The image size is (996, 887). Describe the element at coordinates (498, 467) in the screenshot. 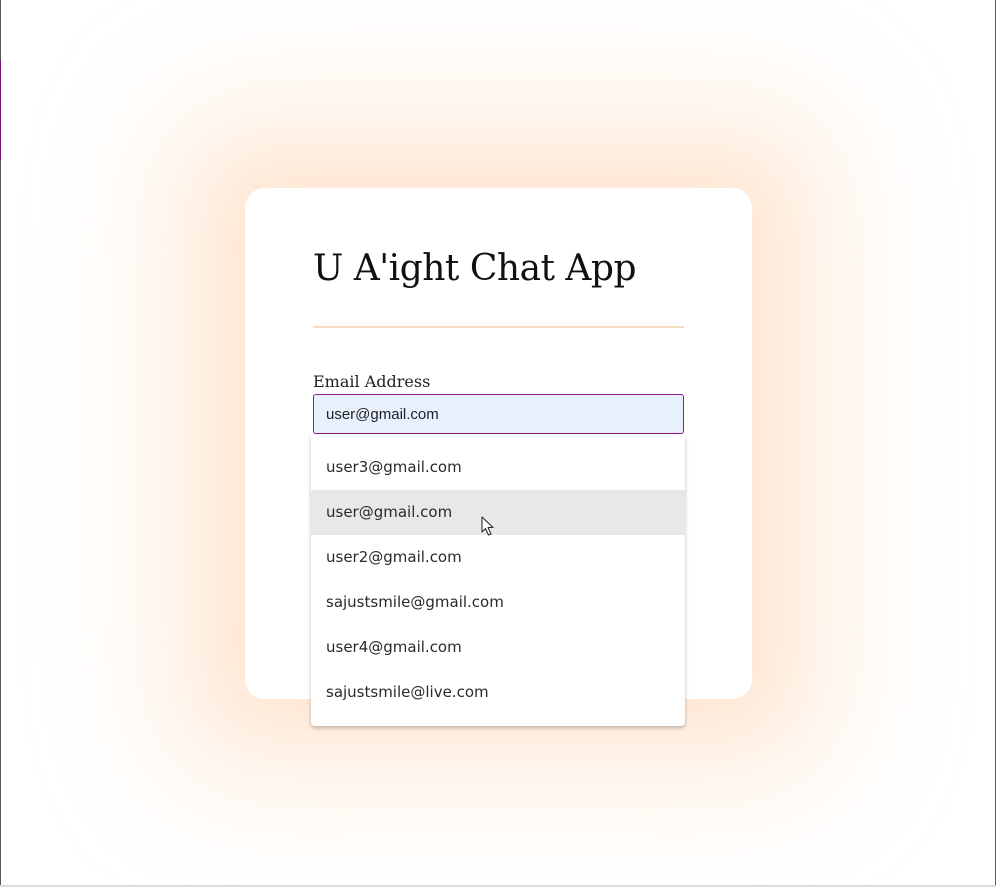

I see `autocomplete-option: user3@gmail.com` at that location.